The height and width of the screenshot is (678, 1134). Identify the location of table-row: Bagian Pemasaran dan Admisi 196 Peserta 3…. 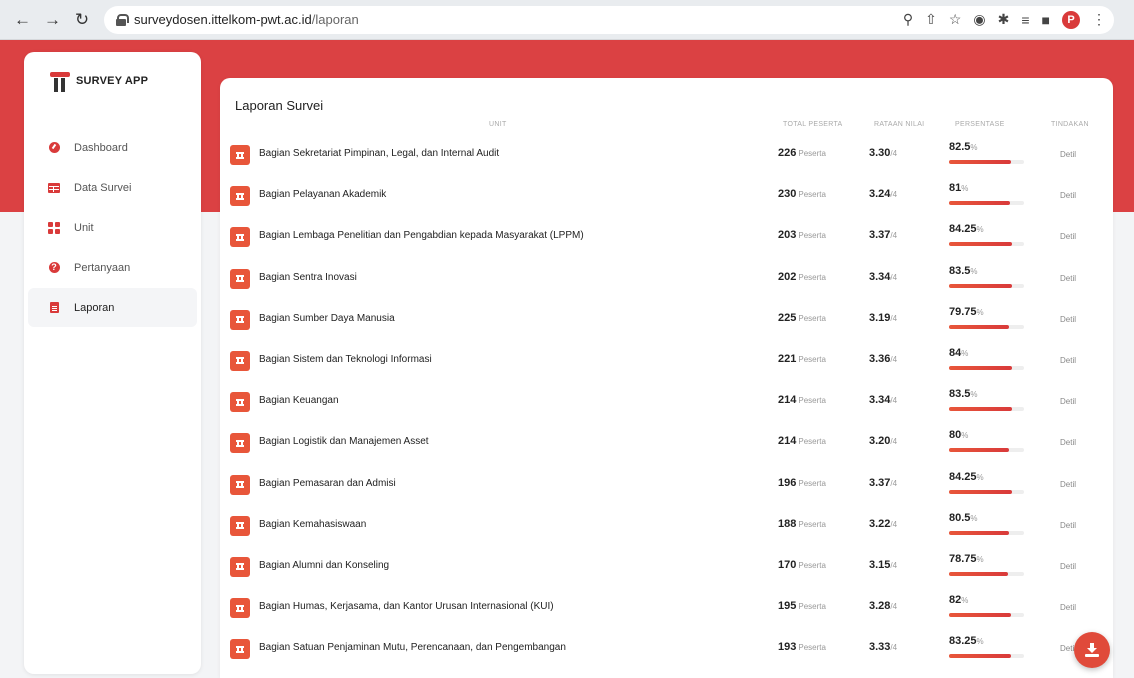
(666, 485).